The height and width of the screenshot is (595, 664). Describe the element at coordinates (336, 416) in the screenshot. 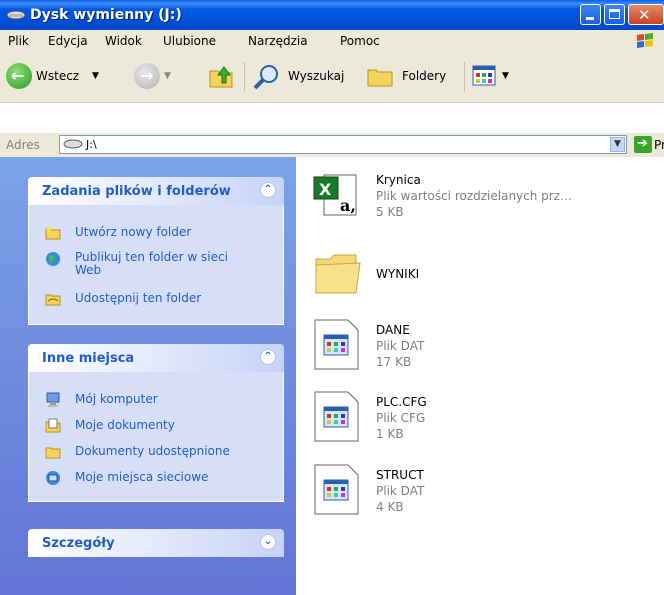

I see `cfg-file-icon` at that location.